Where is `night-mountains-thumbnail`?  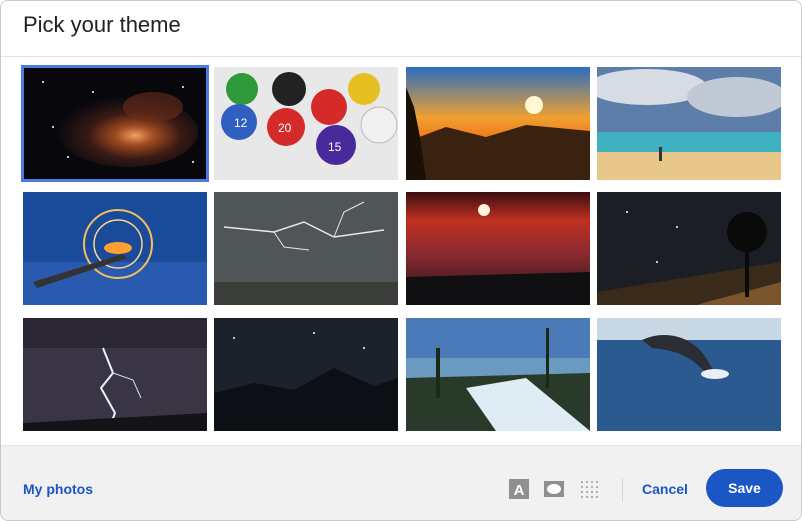
night-mountains-thumbnail is located at coordinates (306, 374).